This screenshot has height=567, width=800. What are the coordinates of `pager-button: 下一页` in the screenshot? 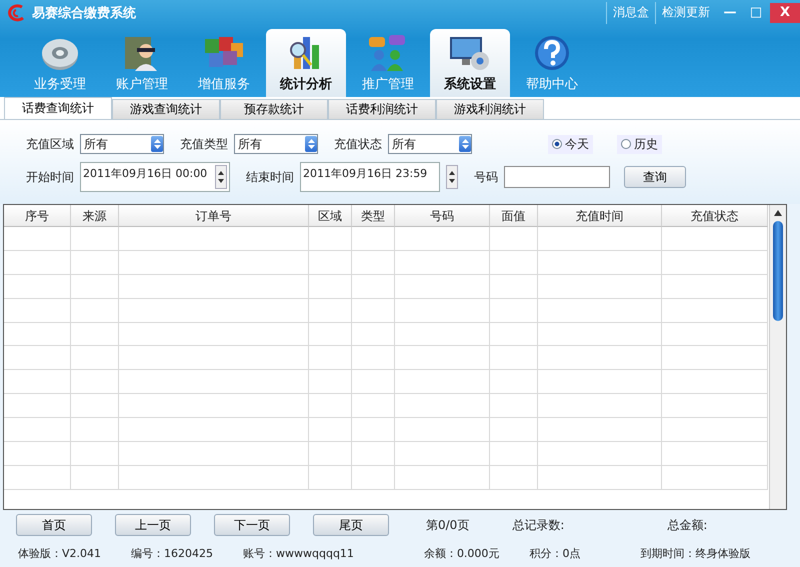 It's located at (252, 525).